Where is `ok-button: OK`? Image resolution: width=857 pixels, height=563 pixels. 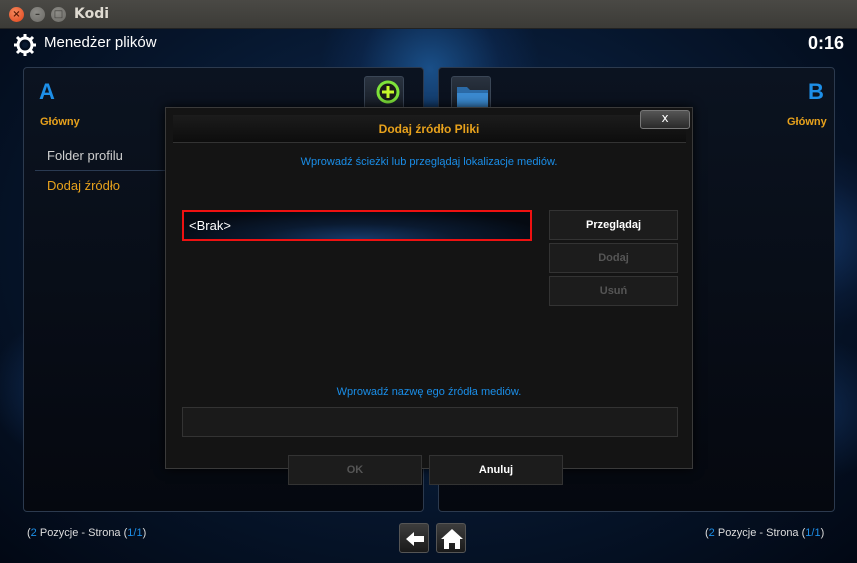
ok-button: OK is located at coordinates (355, 470).